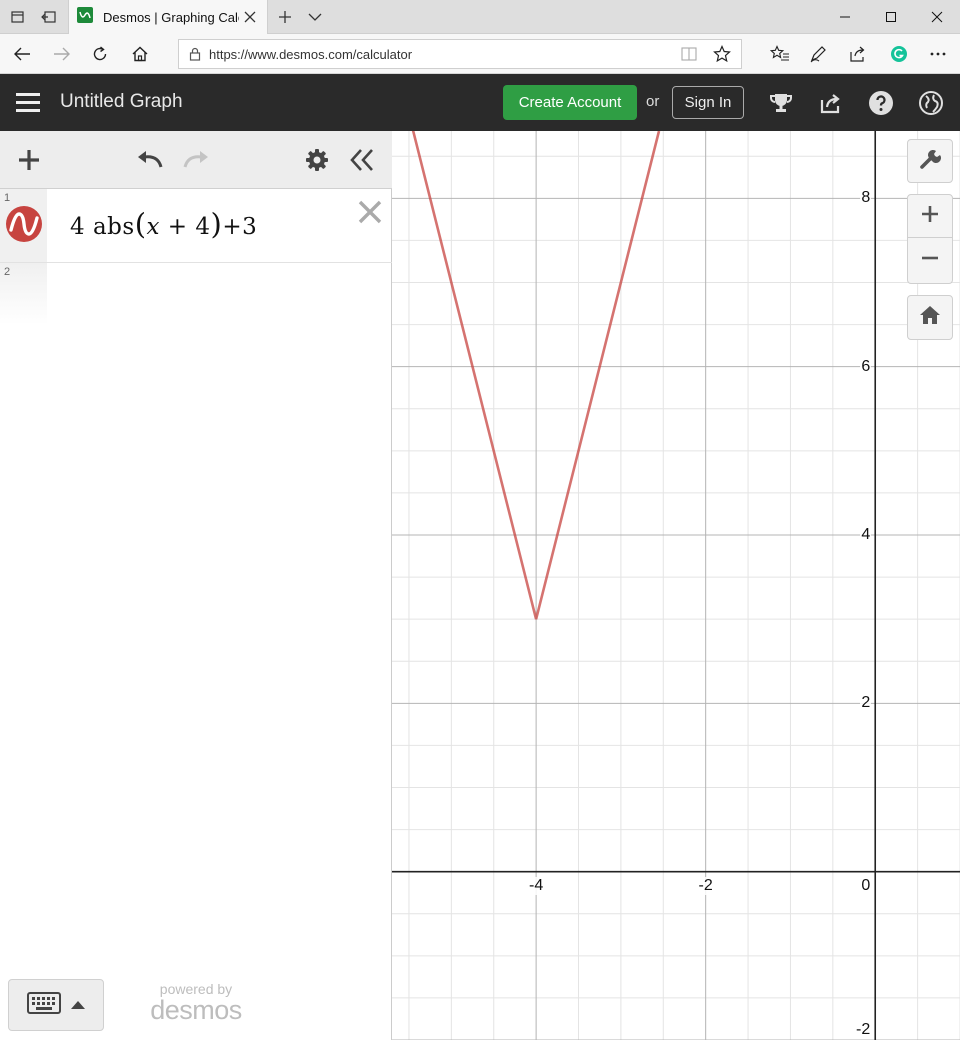  I want to click on y-tick-label: 2, so click(866, 703).